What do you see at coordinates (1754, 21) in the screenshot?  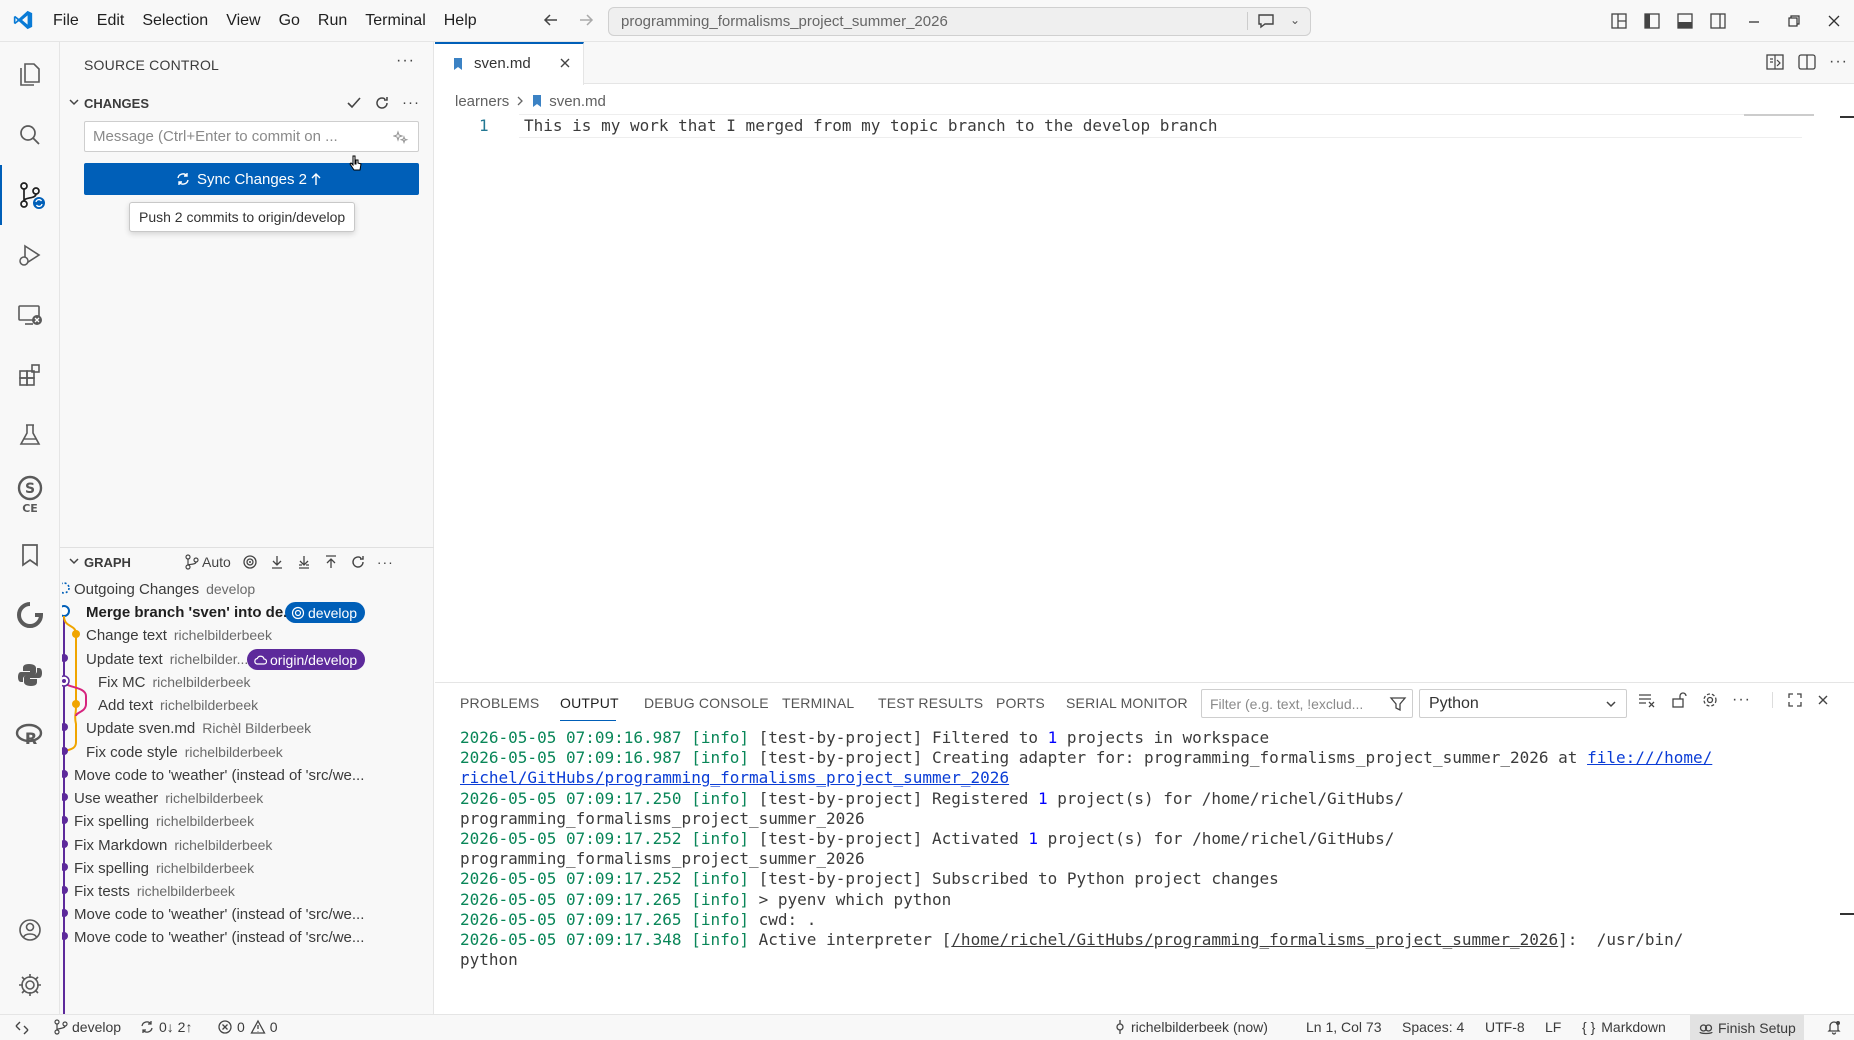 I see `minimize-icon` at bounding box center [1754, 21].